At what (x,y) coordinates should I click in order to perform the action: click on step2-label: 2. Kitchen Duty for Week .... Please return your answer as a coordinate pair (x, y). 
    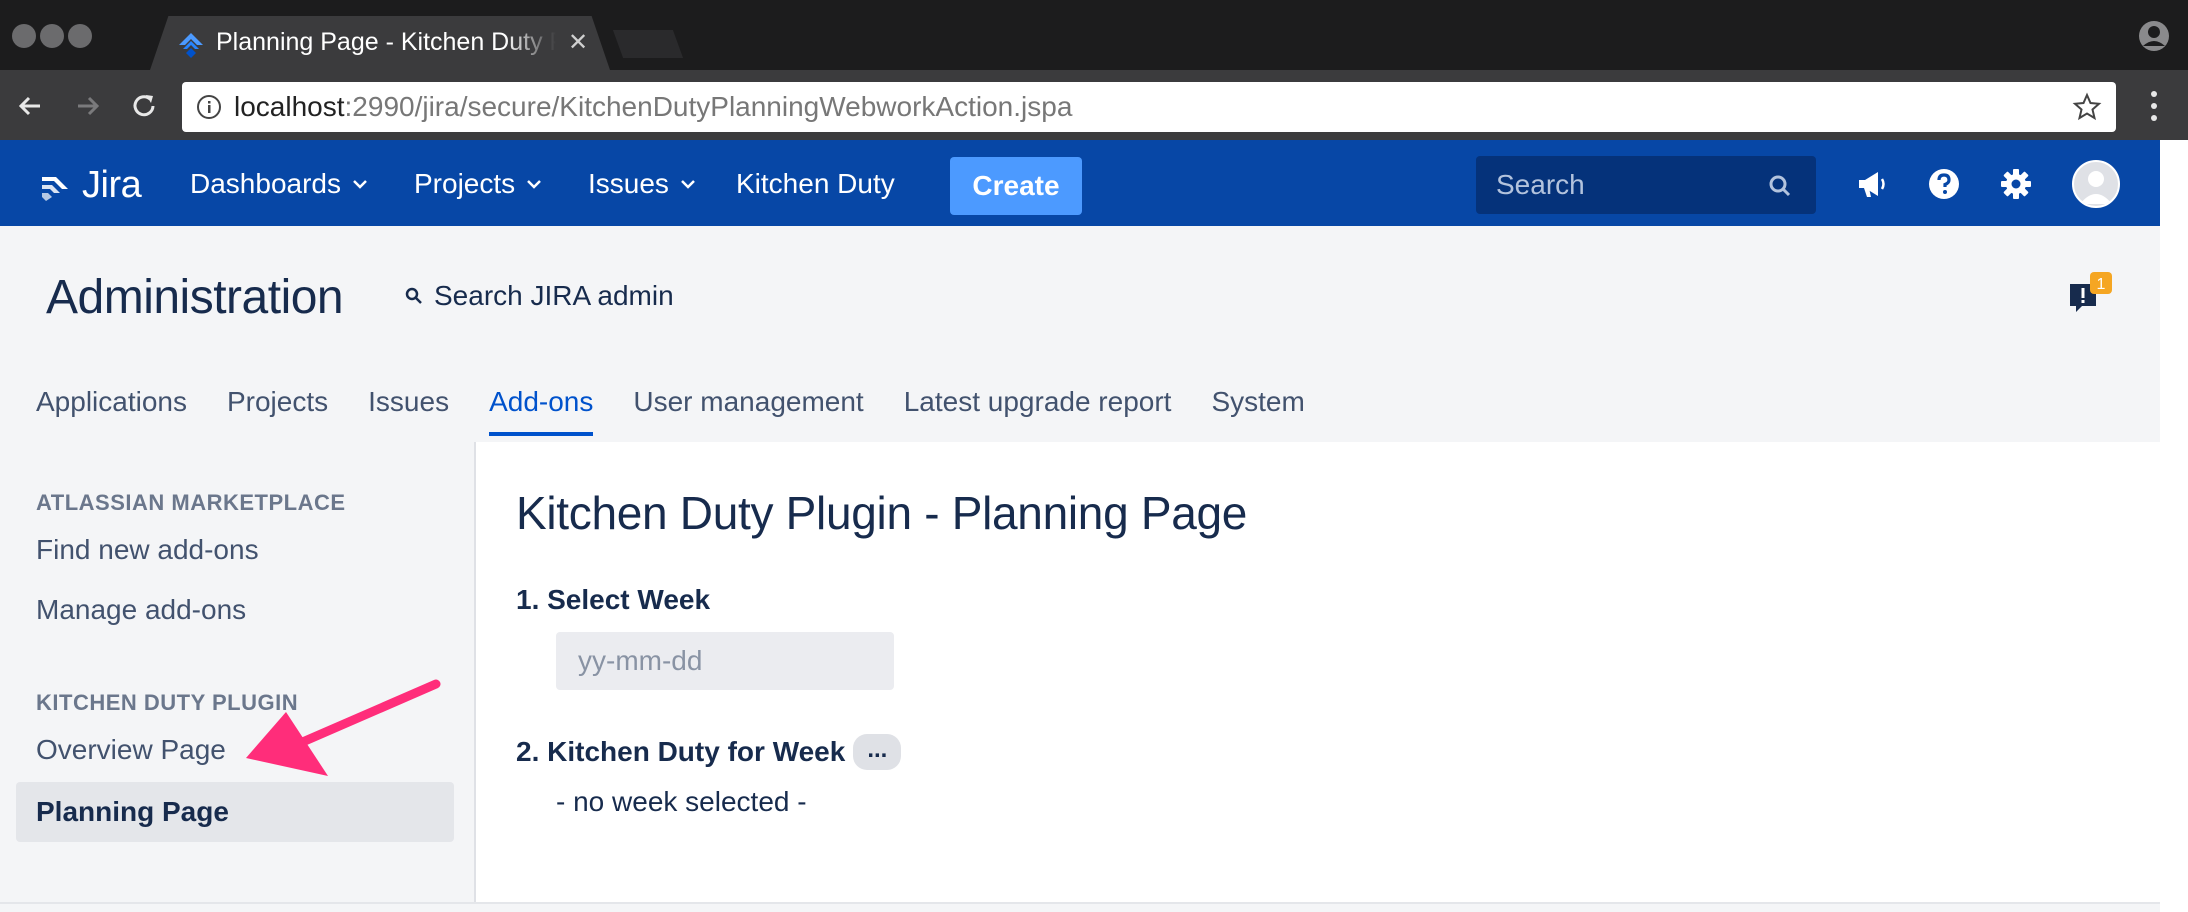
    Looking at the image, I should click on (709, 752).